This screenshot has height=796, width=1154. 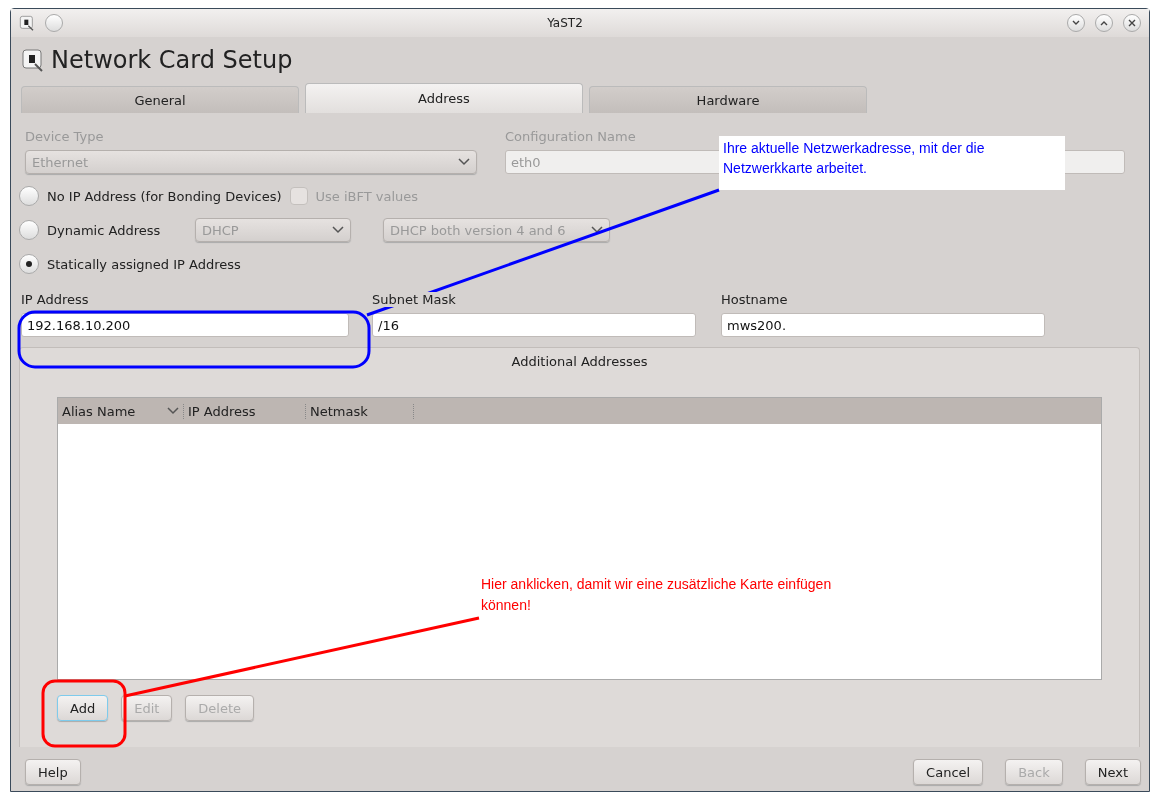 I want to click on field-label: Configuration Name, so click(x=571, y=136).